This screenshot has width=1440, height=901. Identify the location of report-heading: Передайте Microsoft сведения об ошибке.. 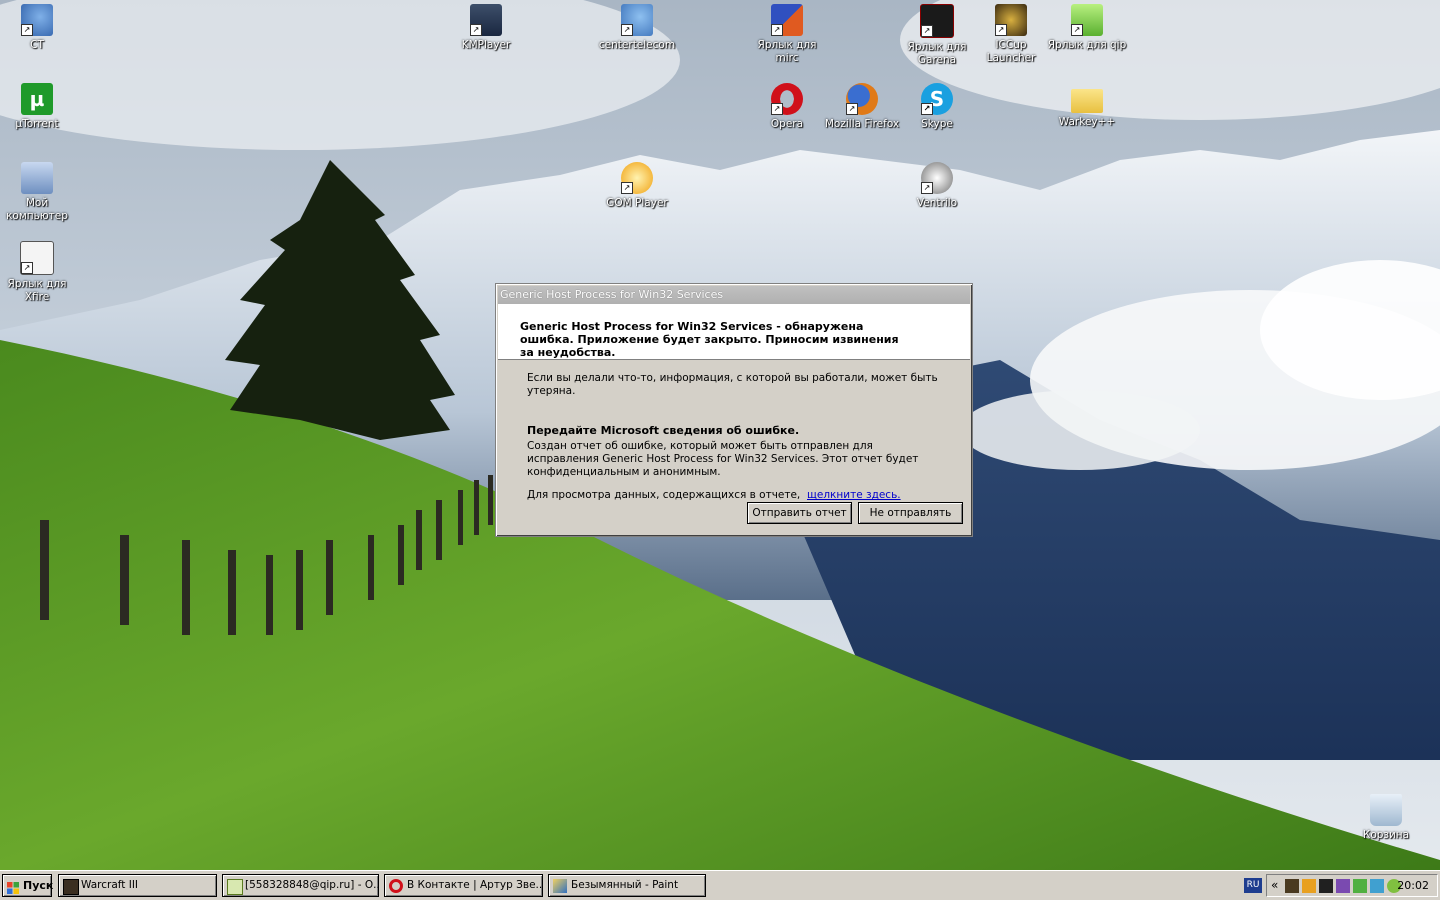
(663, 430).